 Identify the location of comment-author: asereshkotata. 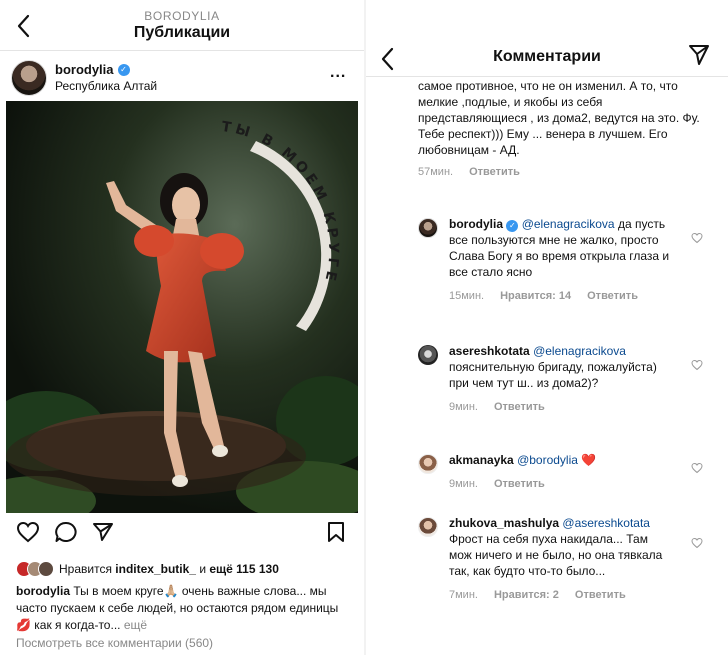
(489, 351).